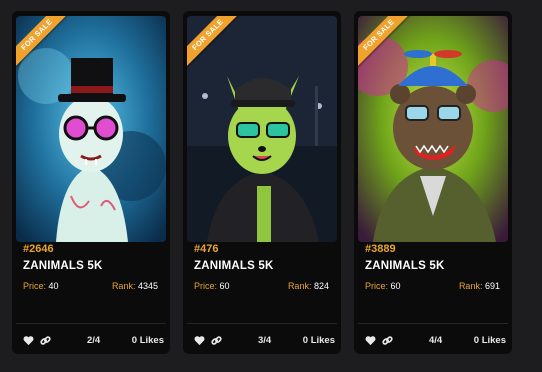 The image size is (542, 372). I want to click on rank-group: Rank: 691, so click(479, 286).